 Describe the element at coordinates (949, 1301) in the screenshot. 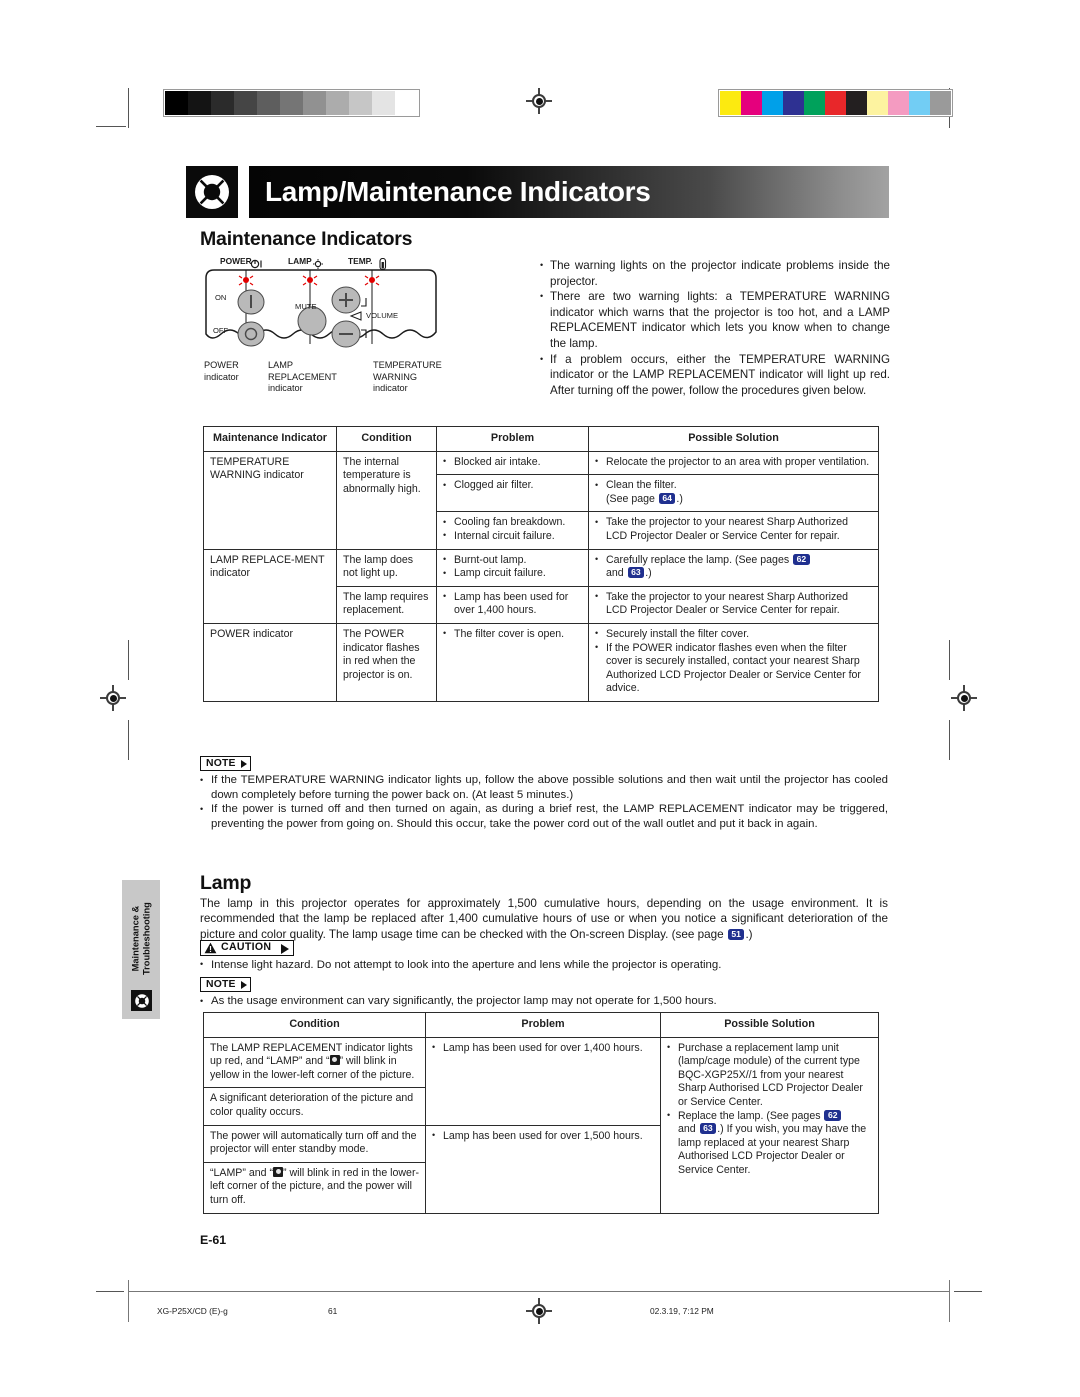

I see `footer-tick-right` at that location.